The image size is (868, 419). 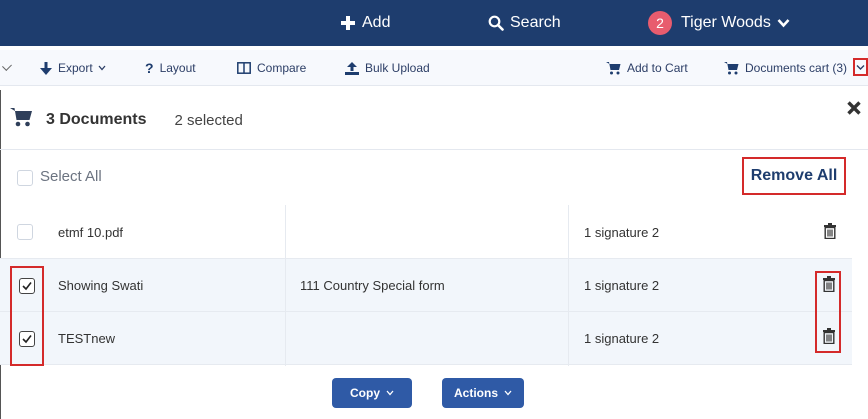 I want to click on arrow-down-icon, so click(x=46, y=68).